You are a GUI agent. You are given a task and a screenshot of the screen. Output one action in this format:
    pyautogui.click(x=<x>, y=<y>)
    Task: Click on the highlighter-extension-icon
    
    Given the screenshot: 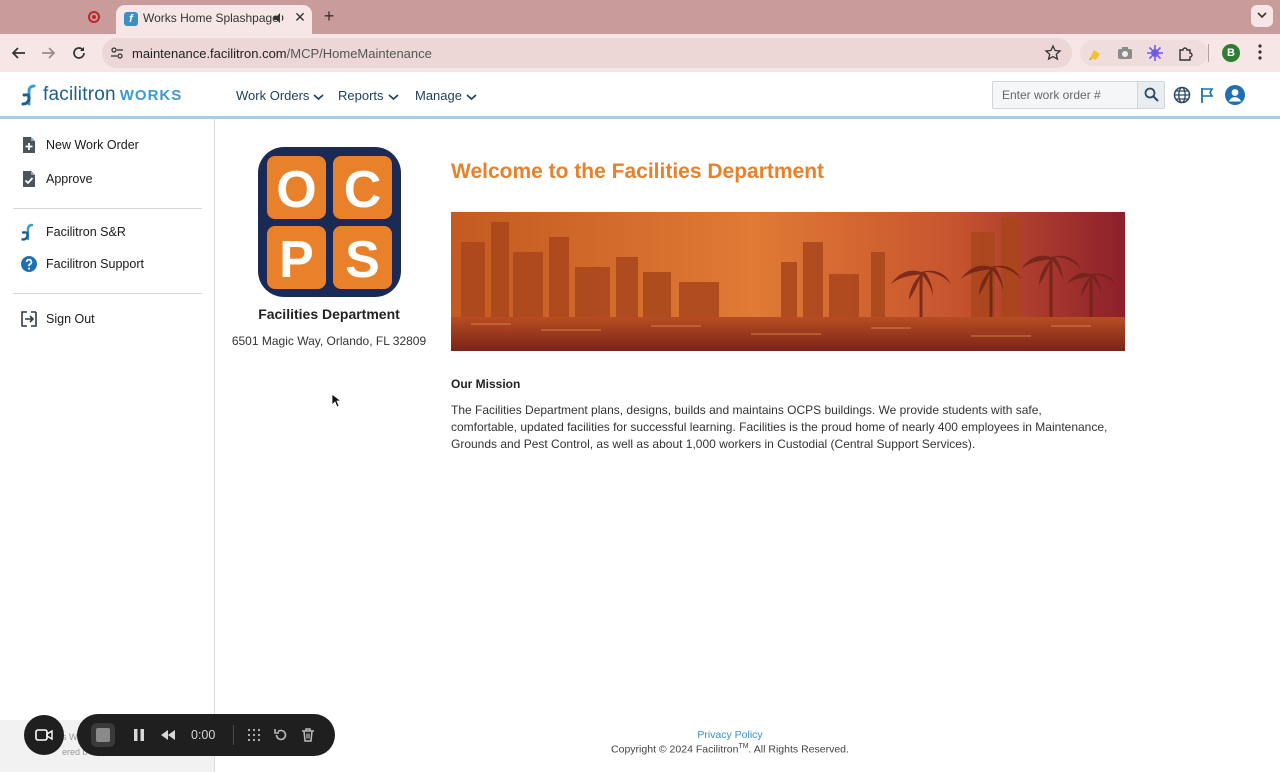 What is the action you would take?
    pyautogui.click(x=1096, y=53)
    